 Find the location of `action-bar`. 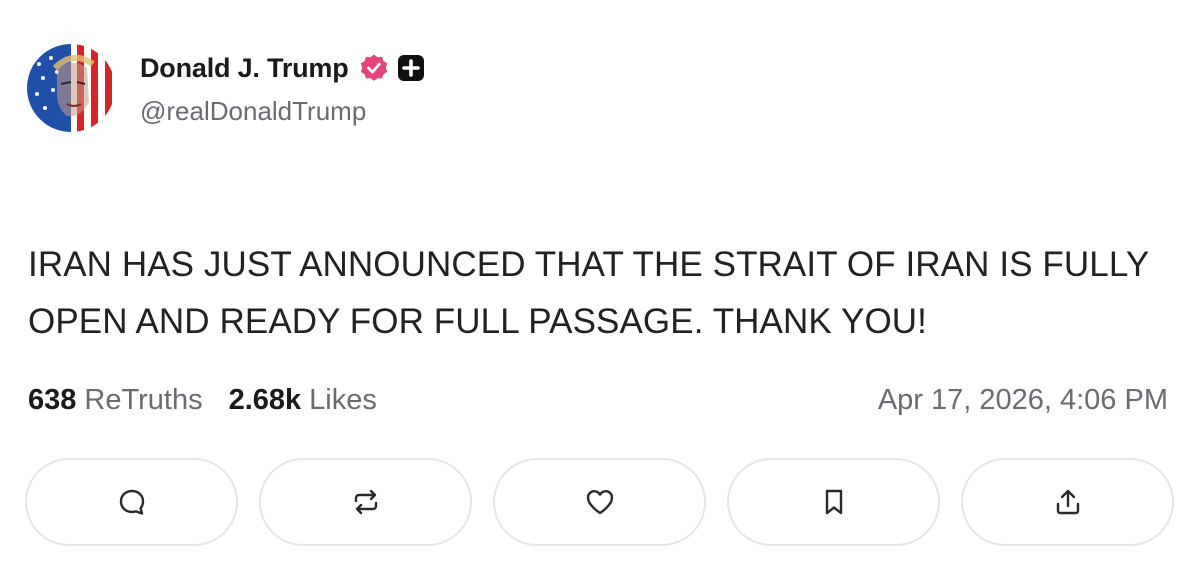

action-bar is located at coordinates (599, 502).